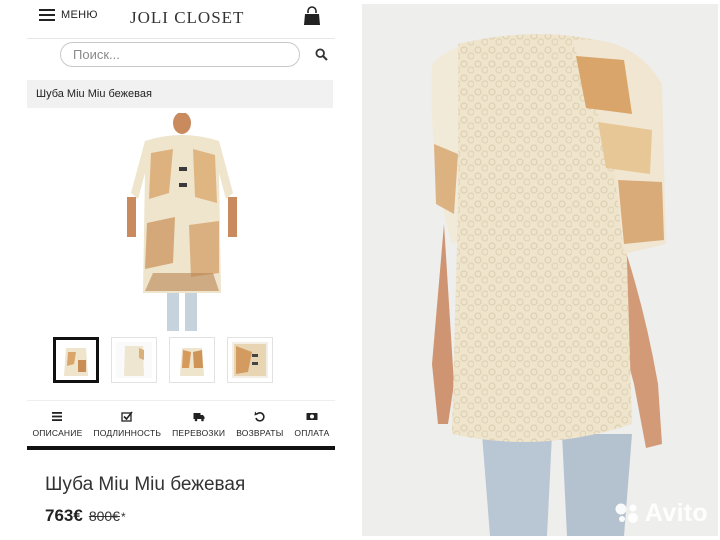 The image size is (720, 540). Describe the element at coordinates (79, 15) in the screenshot. I see `menu-label: МЕНЮ` at that location.